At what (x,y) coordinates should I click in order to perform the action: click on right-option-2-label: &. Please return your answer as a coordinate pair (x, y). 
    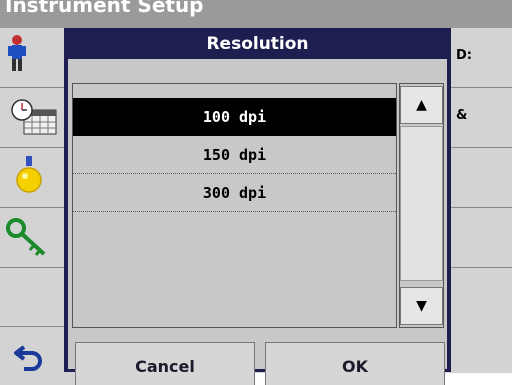
    Looking at the image, I should click on (462, 115).